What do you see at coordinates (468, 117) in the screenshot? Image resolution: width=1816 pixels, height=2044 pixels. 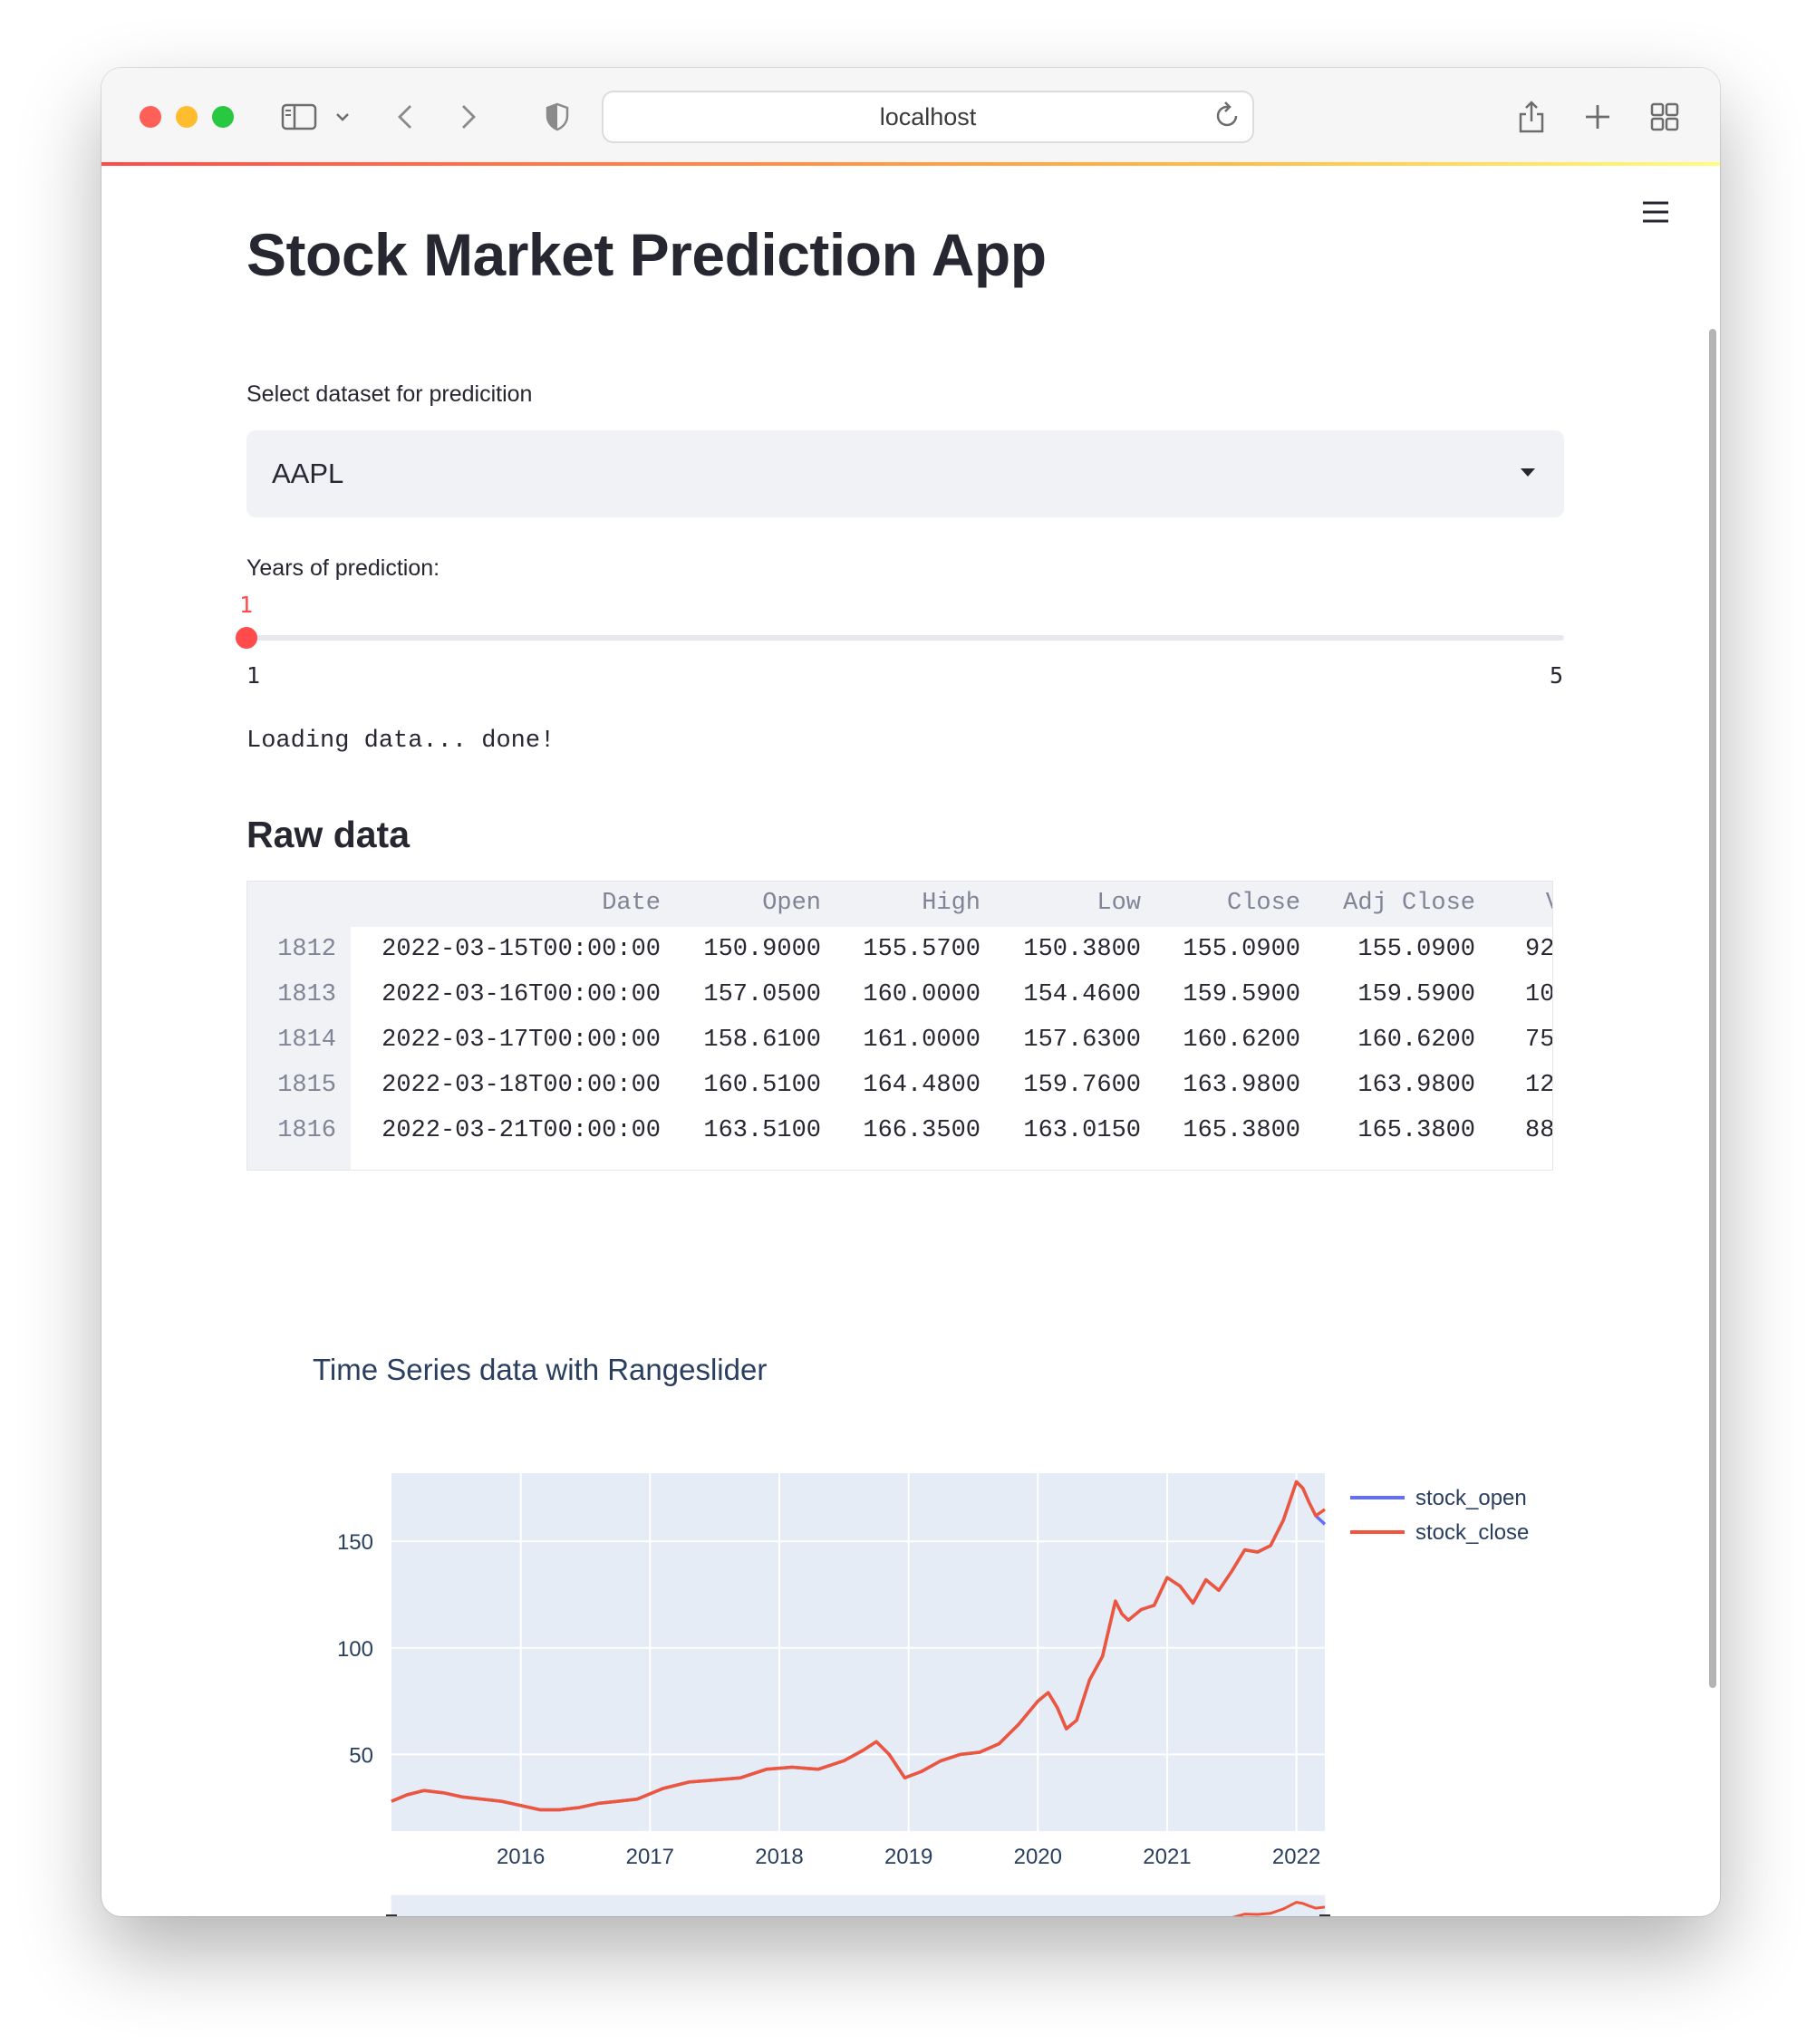 I see `forward-icon` at bounding box center [468, 117].